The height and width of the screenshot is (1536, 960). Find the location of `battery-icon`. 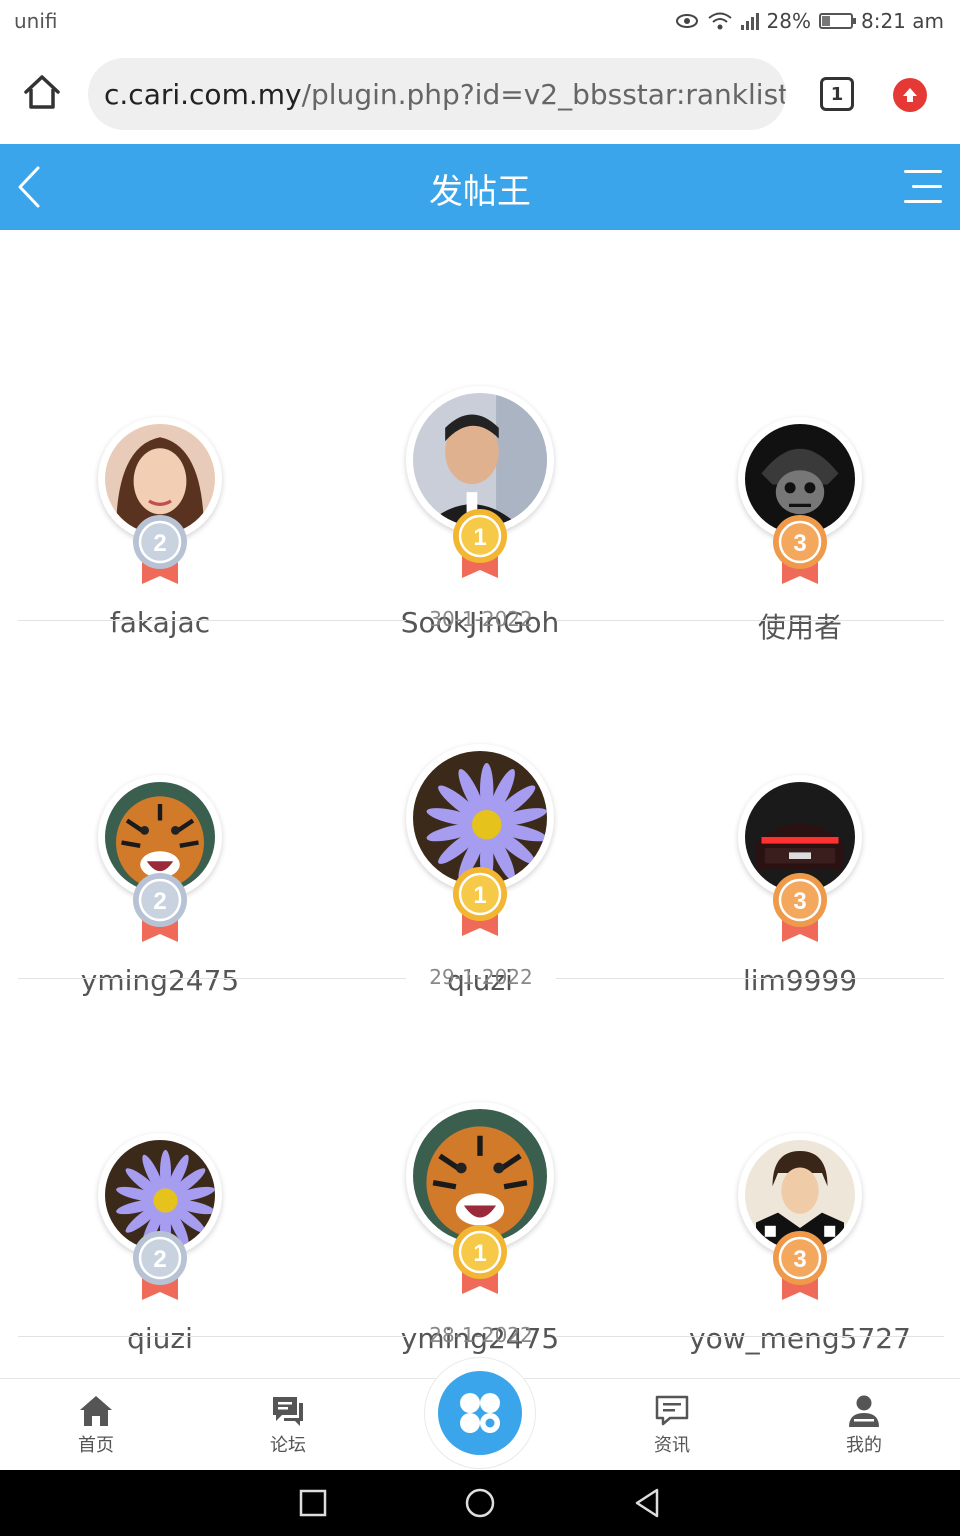

battery-icon is located at coordinates (837, 21).